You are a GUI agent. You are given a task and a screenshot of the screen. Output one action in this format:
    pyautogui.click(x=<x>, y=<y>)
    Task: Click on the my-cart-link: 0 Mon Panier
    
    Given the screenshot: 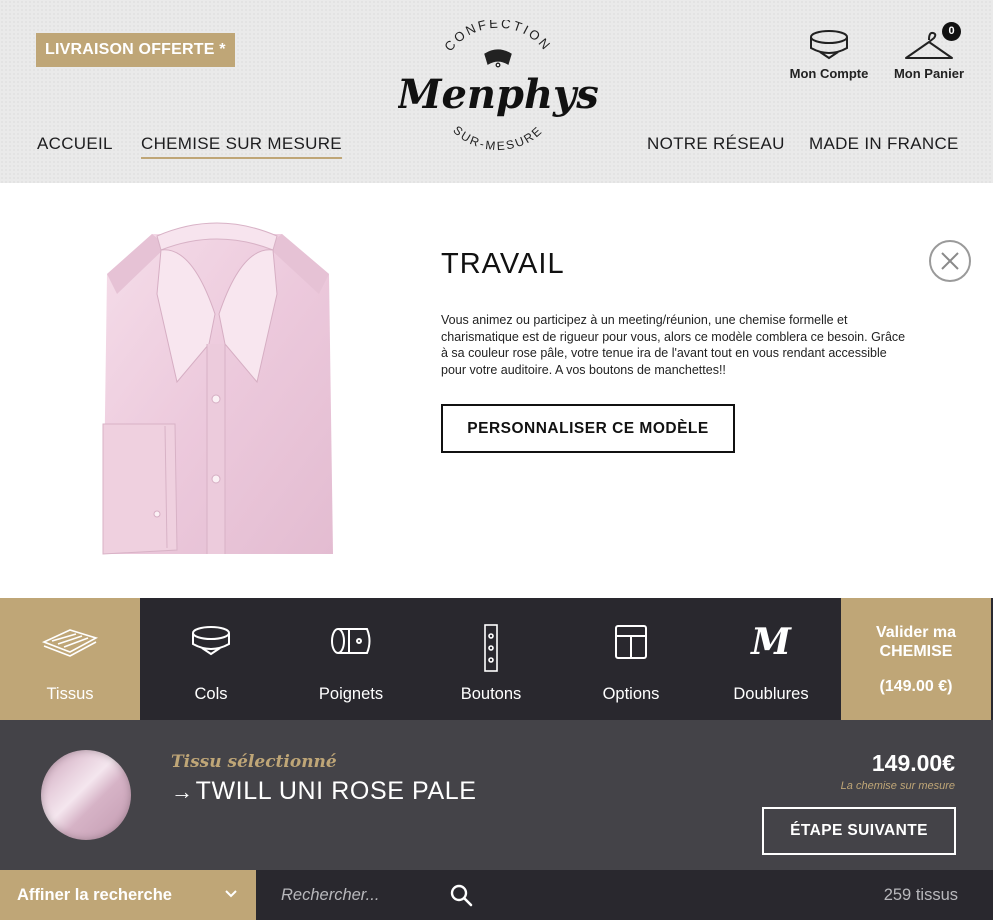 What is the action you would take?
    pyautogui.click(x=929, y=51)
    